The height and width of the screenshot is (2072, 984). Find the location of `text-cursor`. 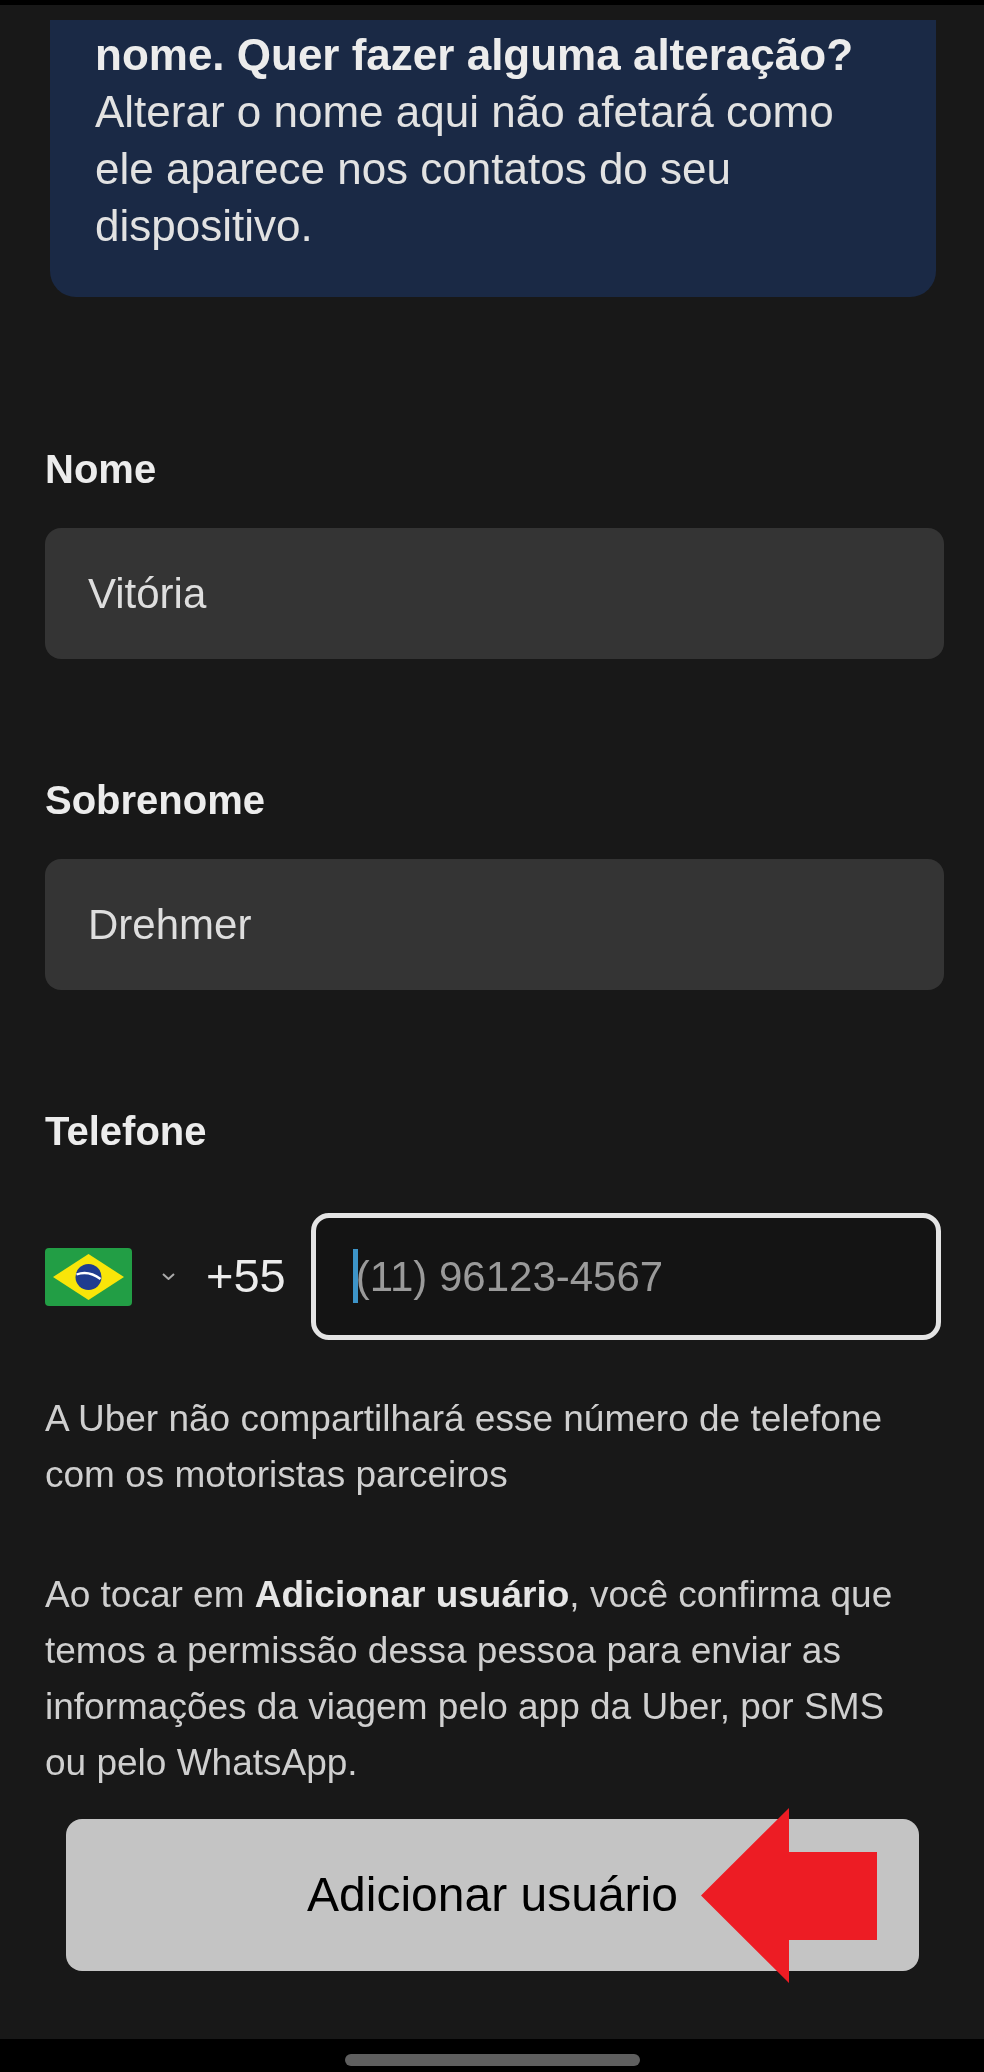

text-cursor is located at coordinates (355, 1276).